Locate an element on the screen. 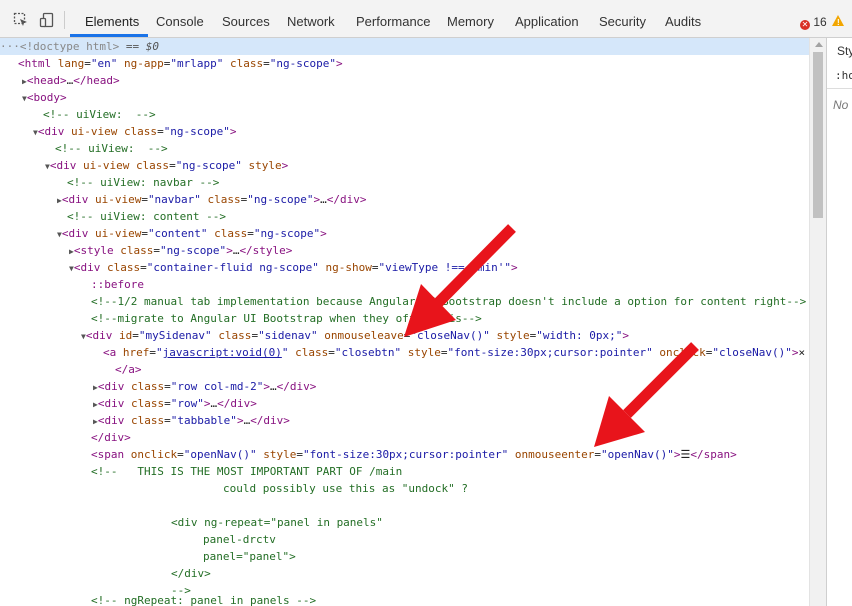  tab-elements: Elements is located at coordinates (112, 18).